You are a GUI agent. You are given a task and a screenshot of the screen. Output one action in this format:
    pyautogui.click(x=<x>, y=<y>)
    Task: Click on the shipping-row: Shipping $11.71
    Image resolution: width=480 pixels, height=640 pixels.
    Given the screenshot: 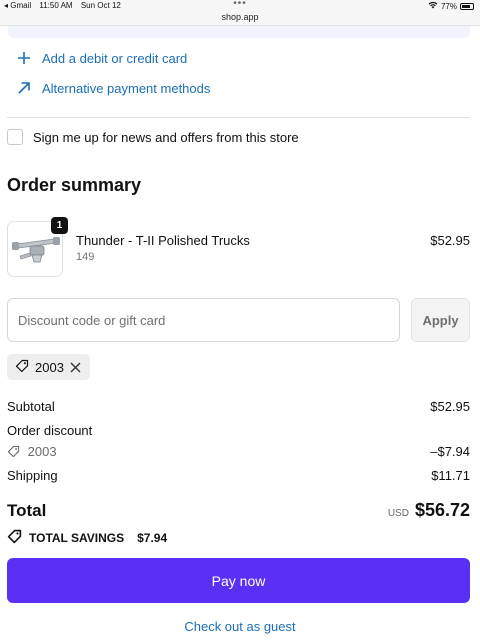 What is the action you would take?
    pyautogui.click(x=238, y=475)
    